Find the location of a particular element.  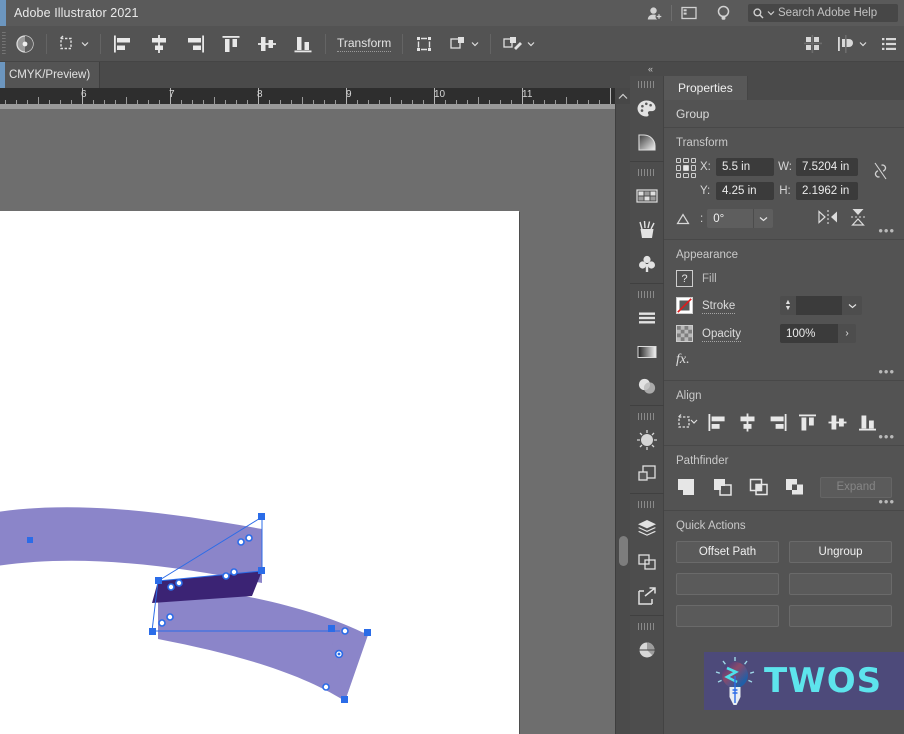

transform-more-options: ••• is located at coordinates (886, 230).